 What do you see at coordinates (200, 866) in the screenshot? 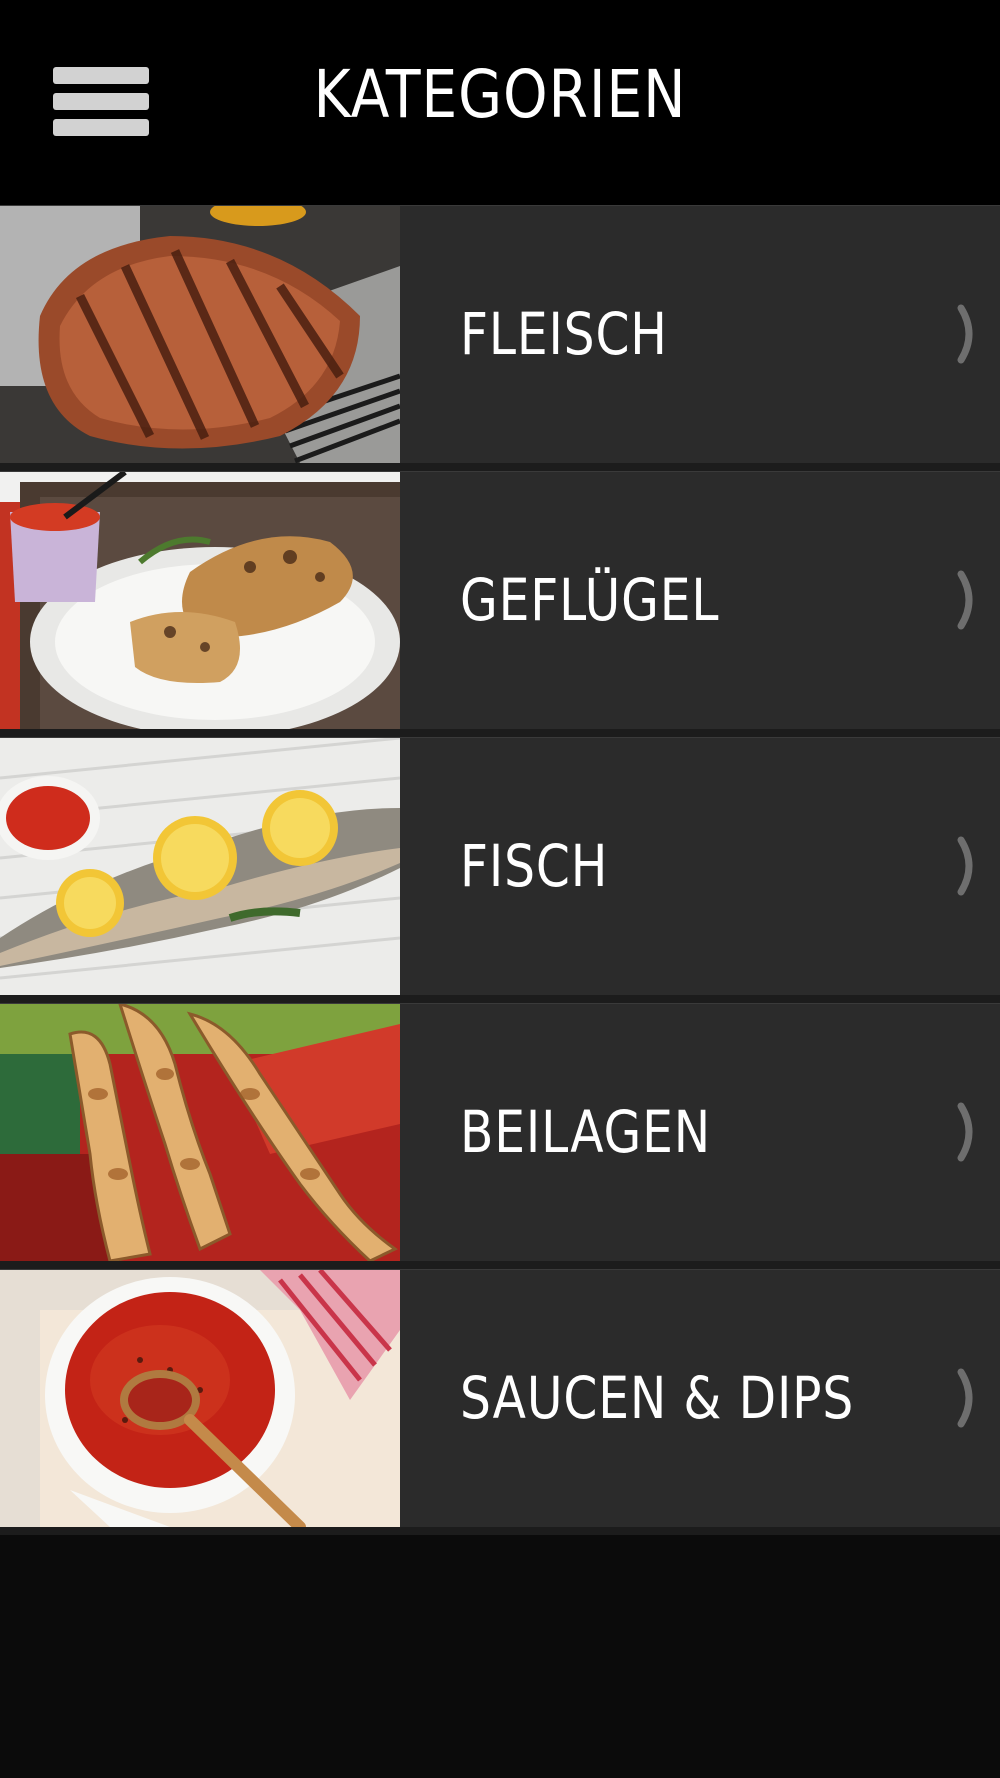
I see `fish-image` at bounding box center [200, 866].